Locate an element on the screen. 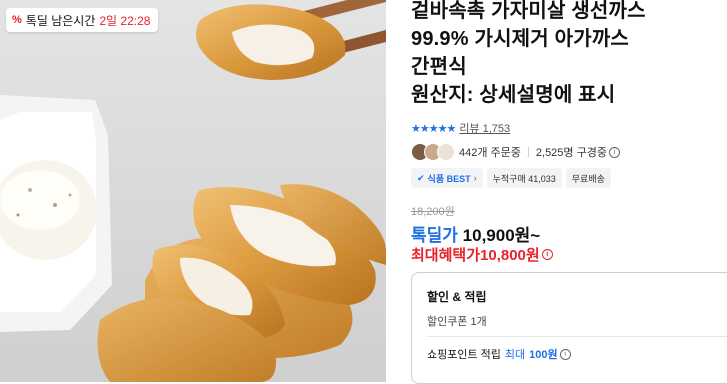 Image resolution: width=727 pixels, height=384 pixels. points-label: 쇼핑포인트 적립 is located at coordinates (464, 355).